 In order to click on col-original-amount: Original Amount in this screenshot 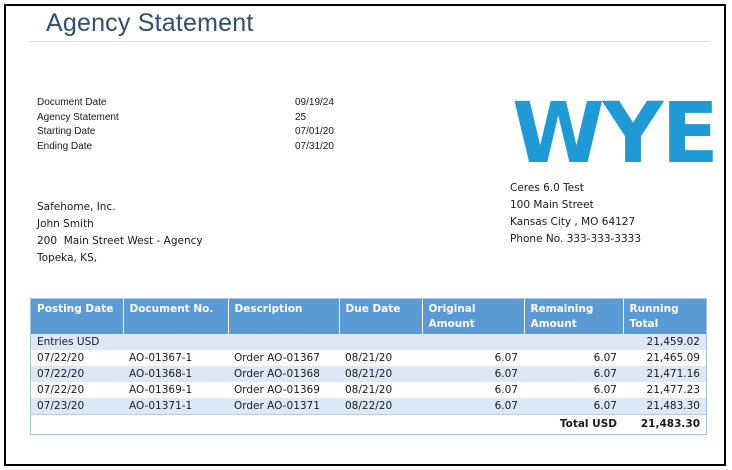, I will do `click(473, 316)`.